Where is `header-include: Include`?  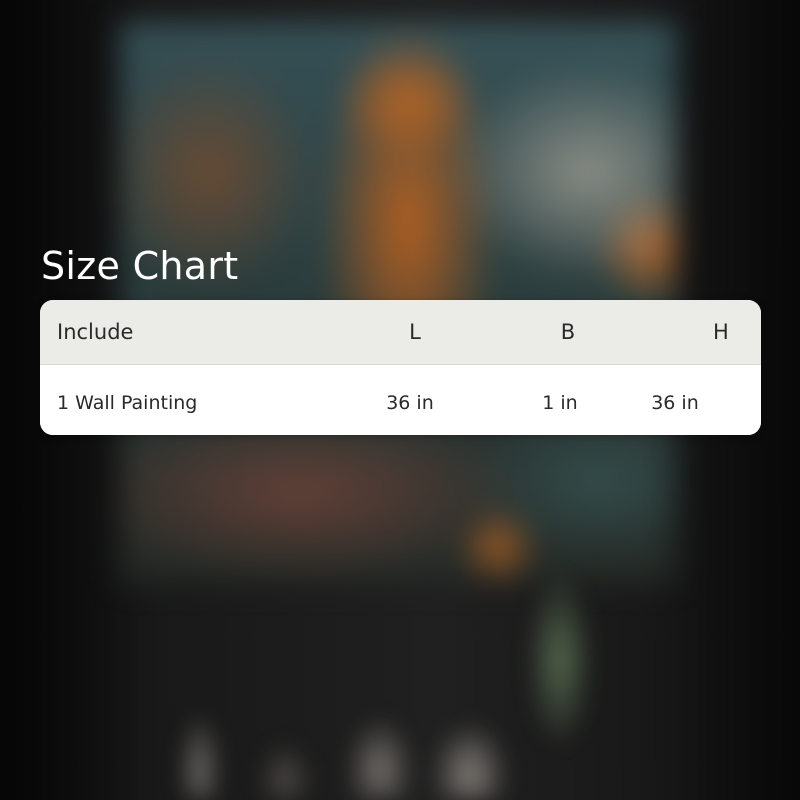 header-include: Include is located at coordinates (95, 332).